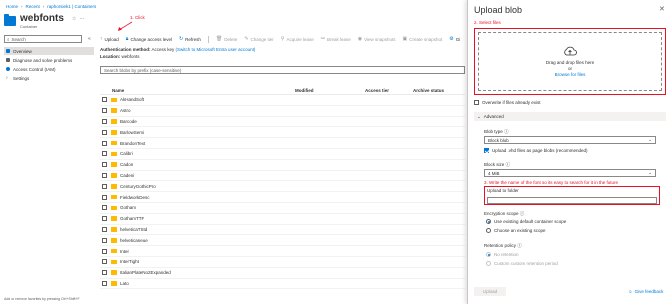 The width and height of the screenshot is (670, 304). Describe the element at coordinates (127, 175) in the screenshot. I see `folder-name: Cadeni` at that location.